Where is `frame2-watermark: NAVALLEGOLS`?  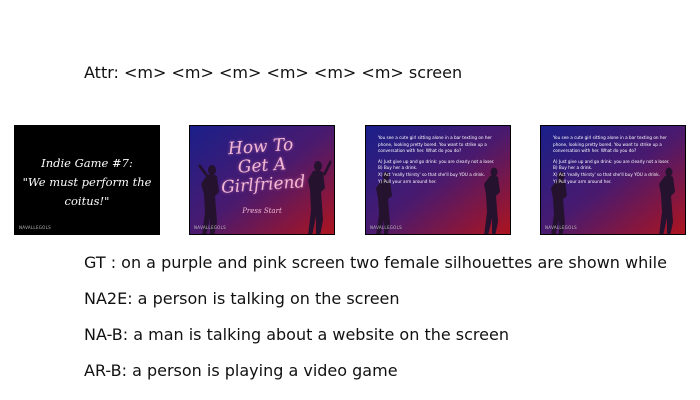 frame2-watermark: NAVALLEGOLS is located at coordinates (210, 227).